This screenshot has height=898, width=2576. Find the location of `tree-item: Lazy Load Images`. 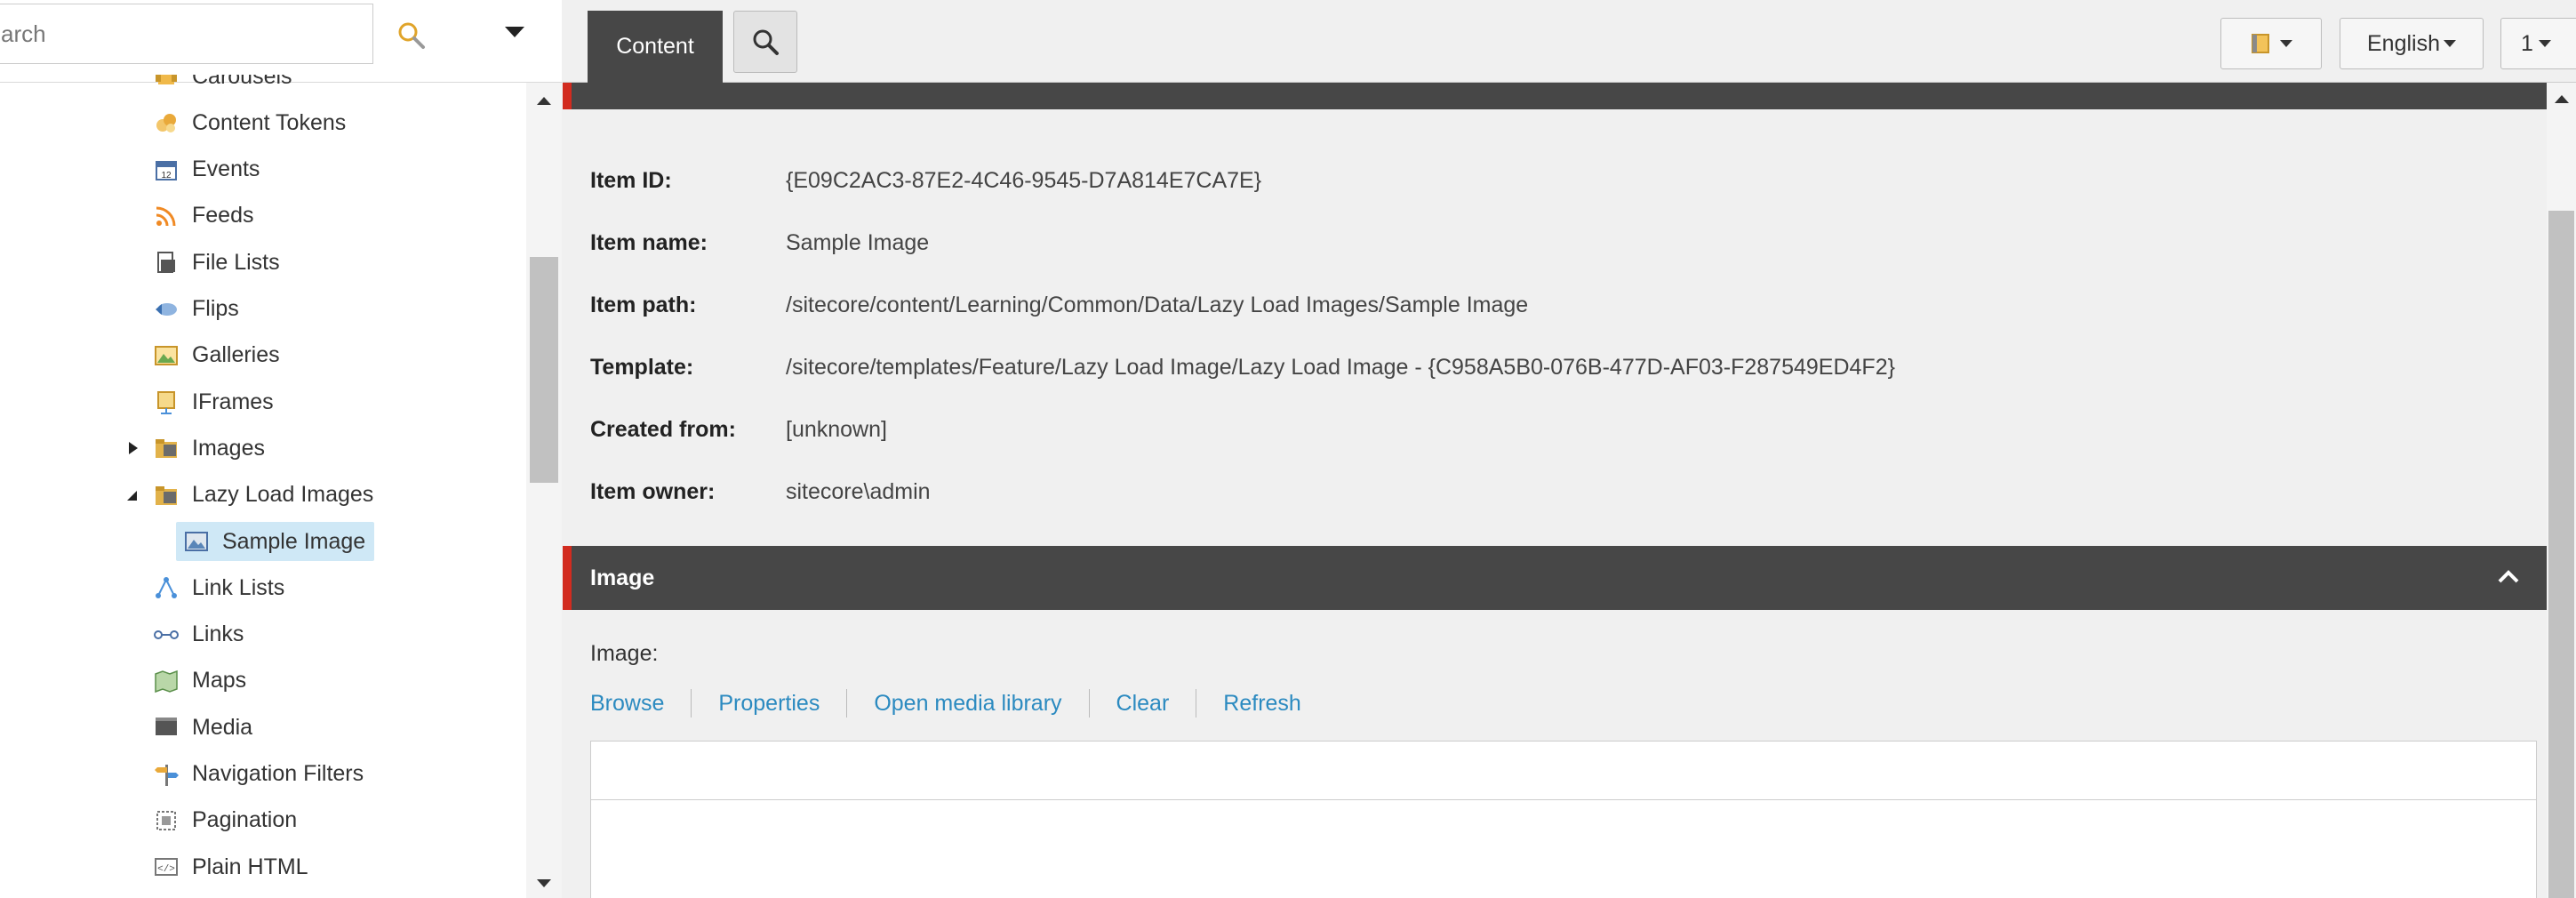

tree-item: Lazy Load Images is located at coordinates (263, 495).